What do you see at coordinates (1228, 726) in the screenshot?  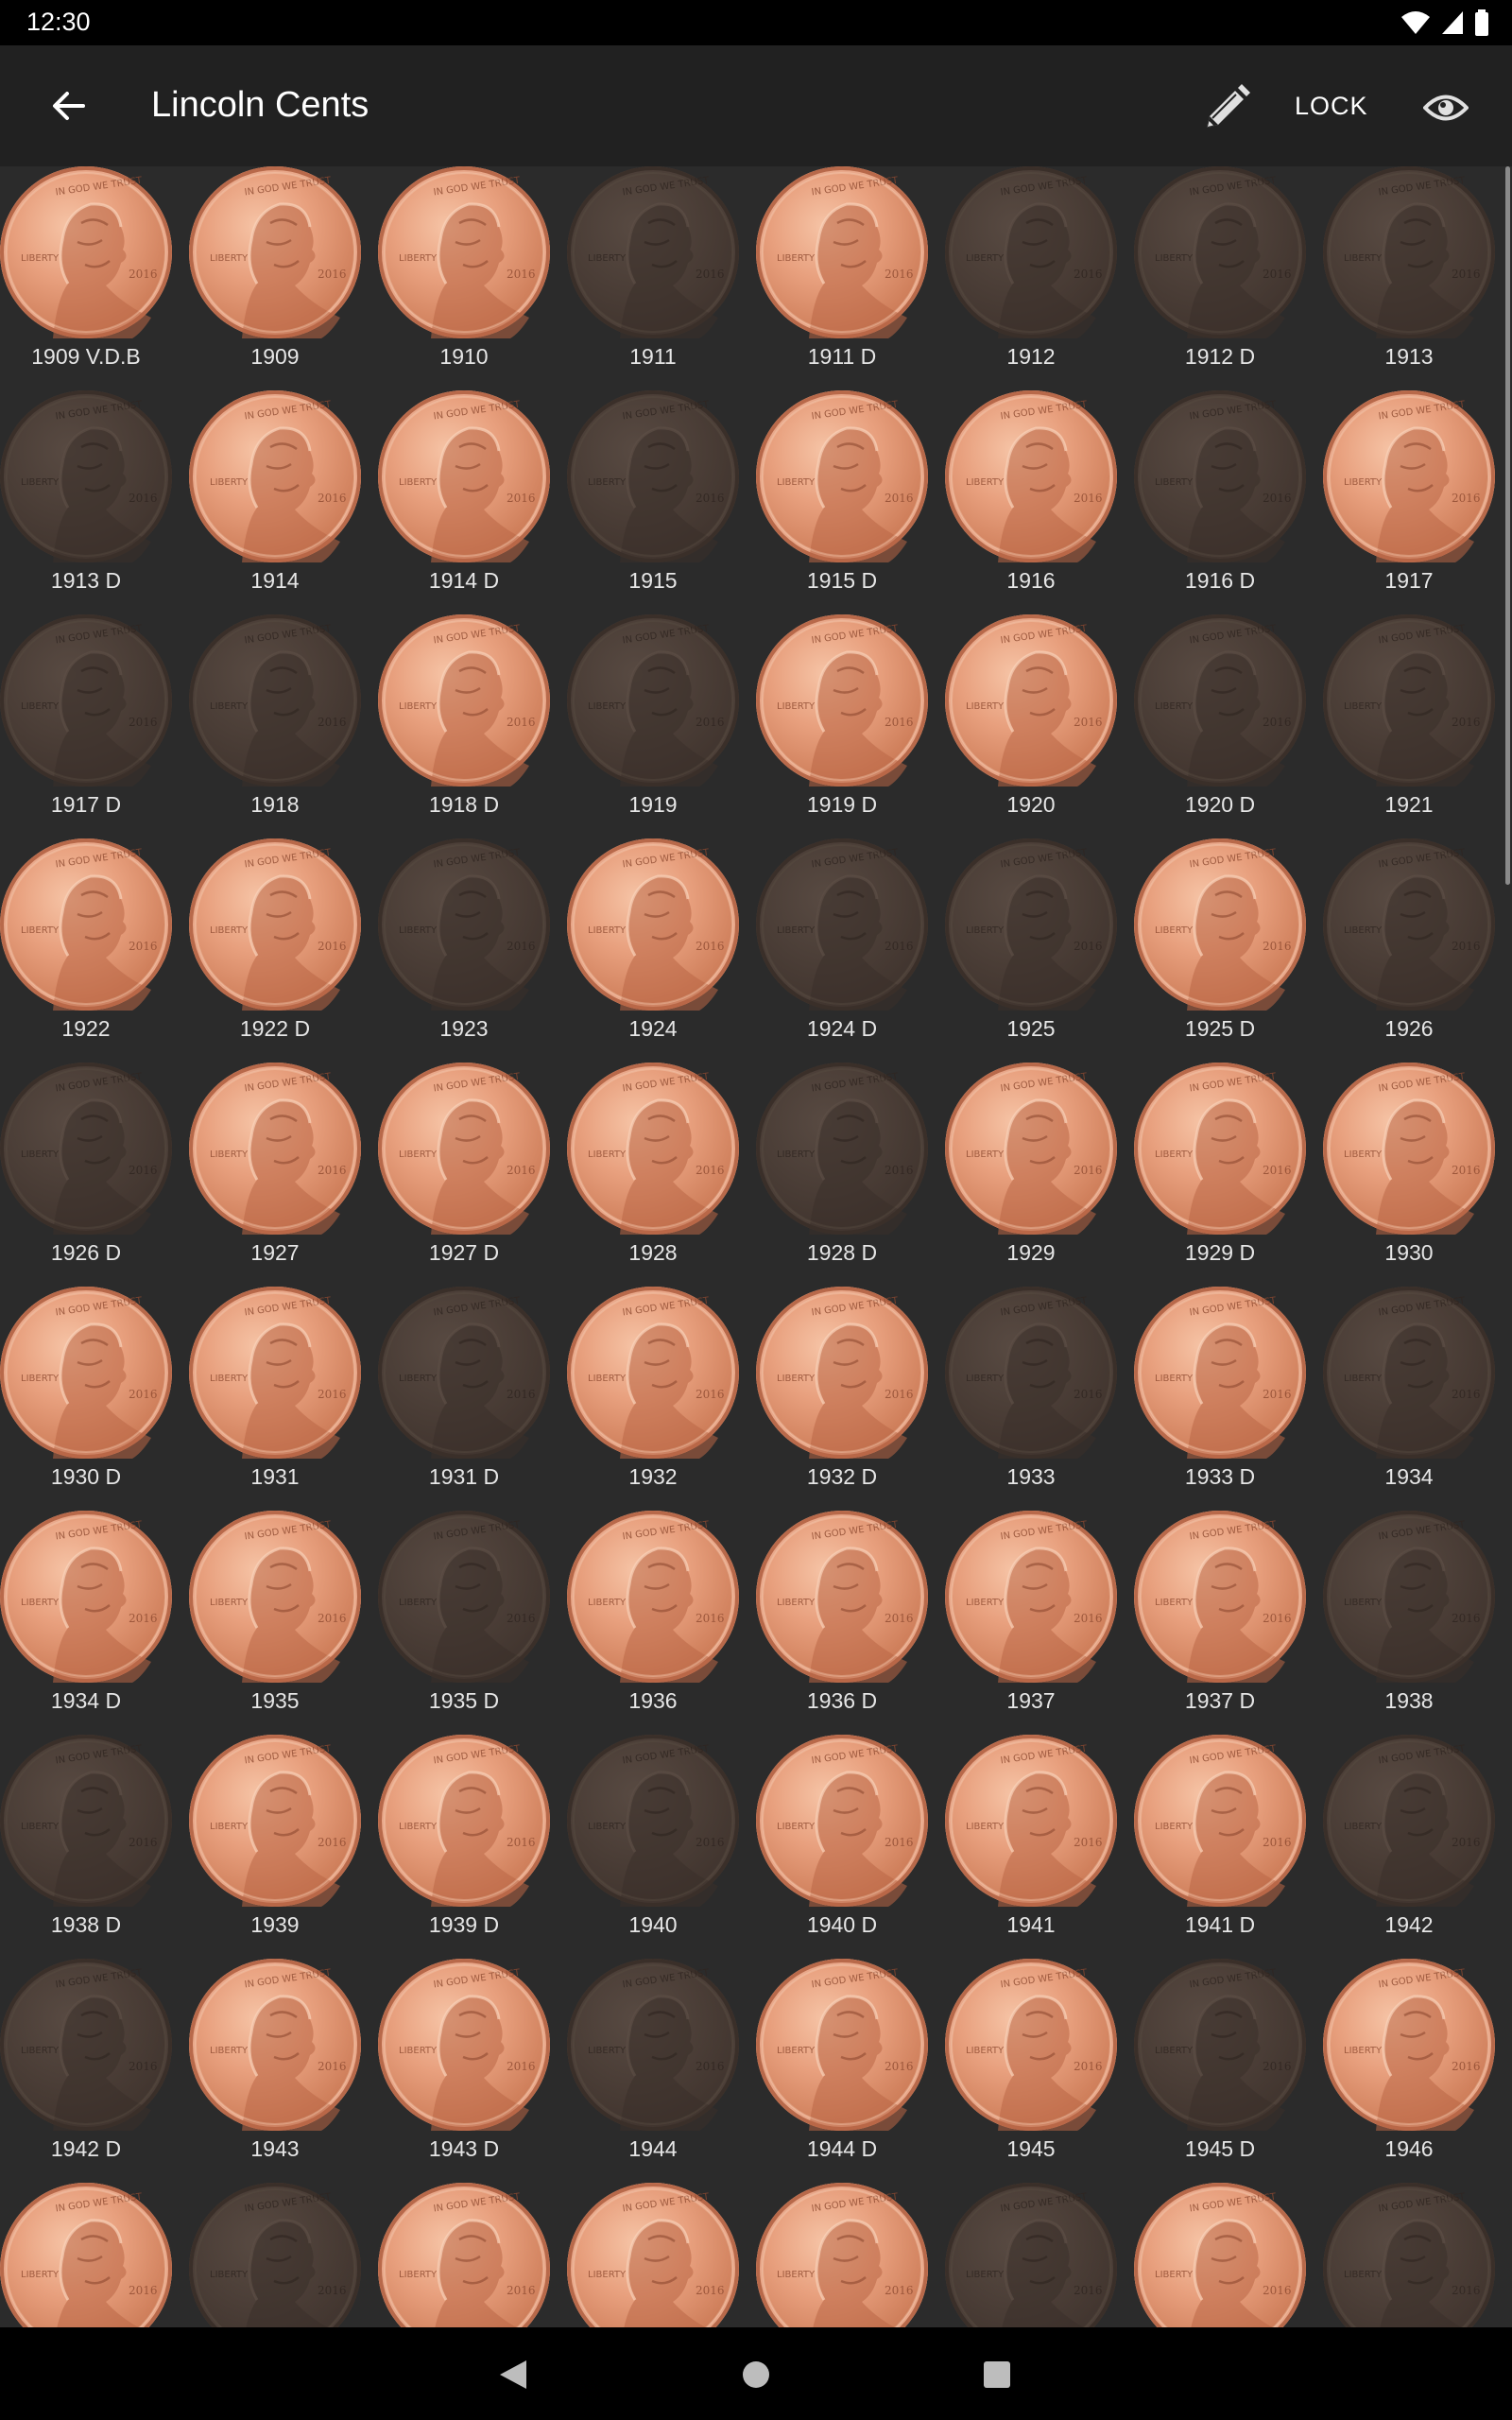 I see `coin-item: LIBERTY 2016 IN GOD WE TRUST 1920 D` at bounding box center [1228, 726].